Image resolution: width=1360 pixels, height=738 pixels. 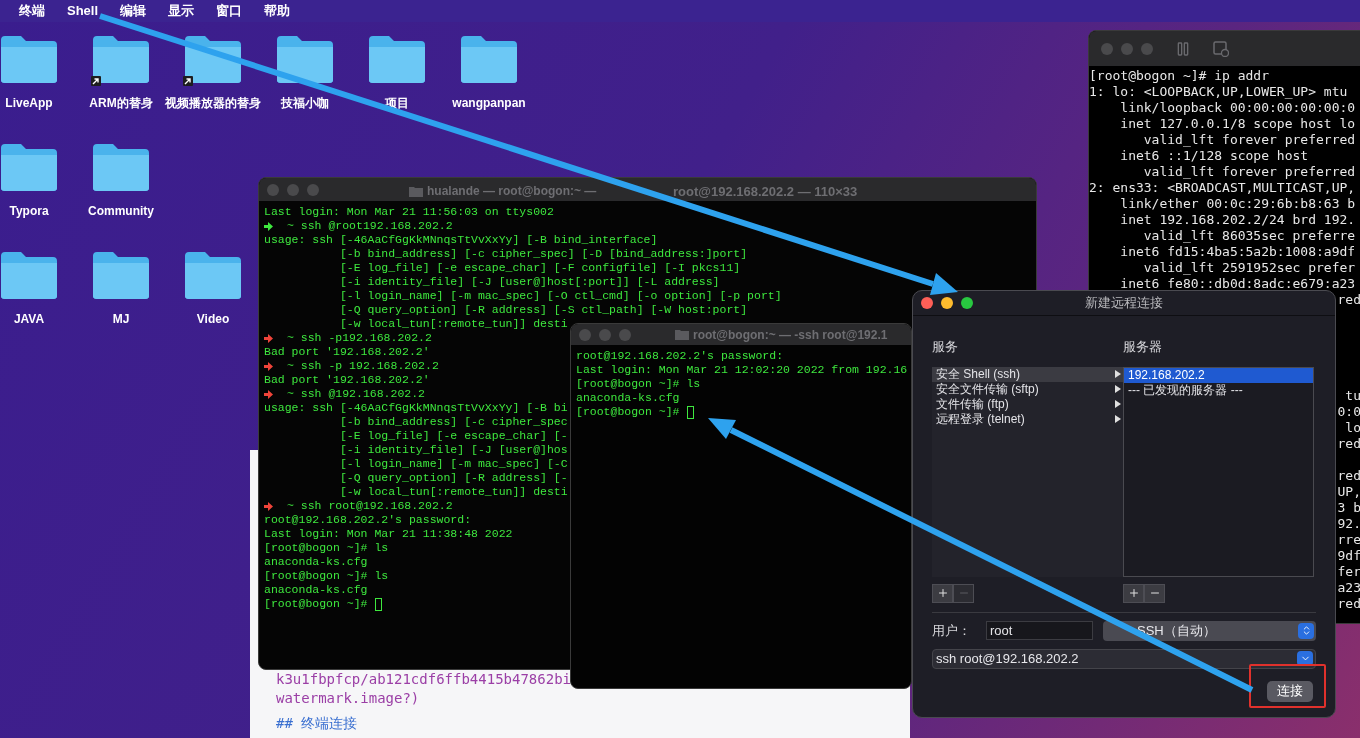 What do you see at coordinates (1218, 375) in the screenshot?
I see `list-item: 192.168.202.2` at bounding box center [1218, 375].